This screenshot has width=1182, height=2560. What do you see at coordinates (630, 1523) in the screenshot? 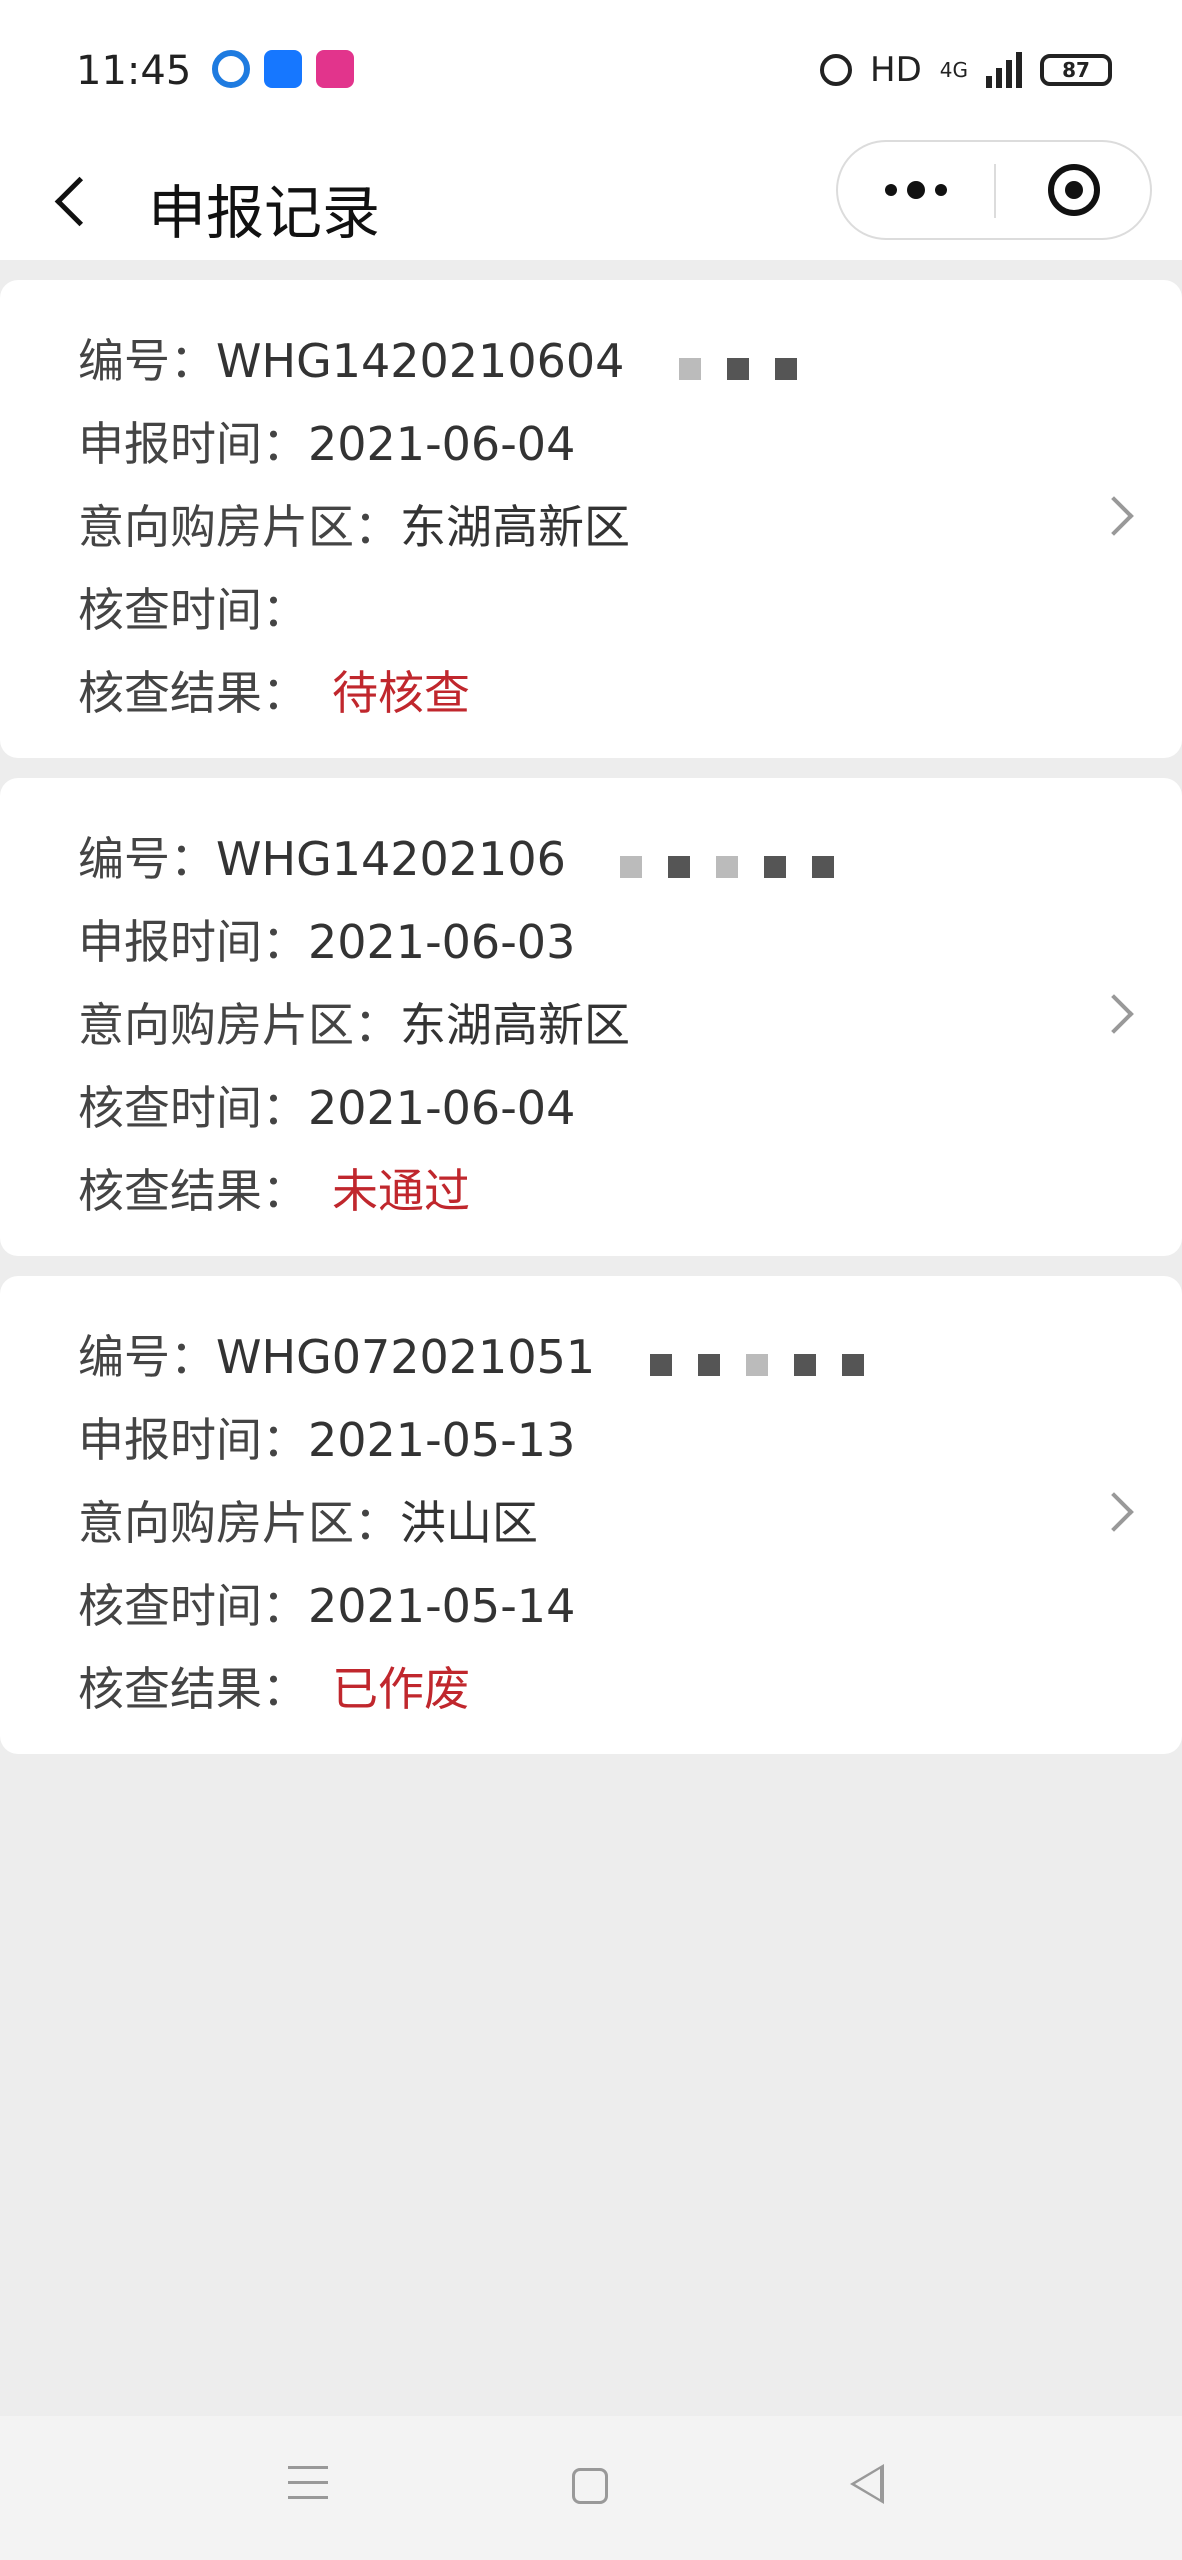
I see `district-row: 意向购房片区：洪山区` at bounding box center [630, 1523].